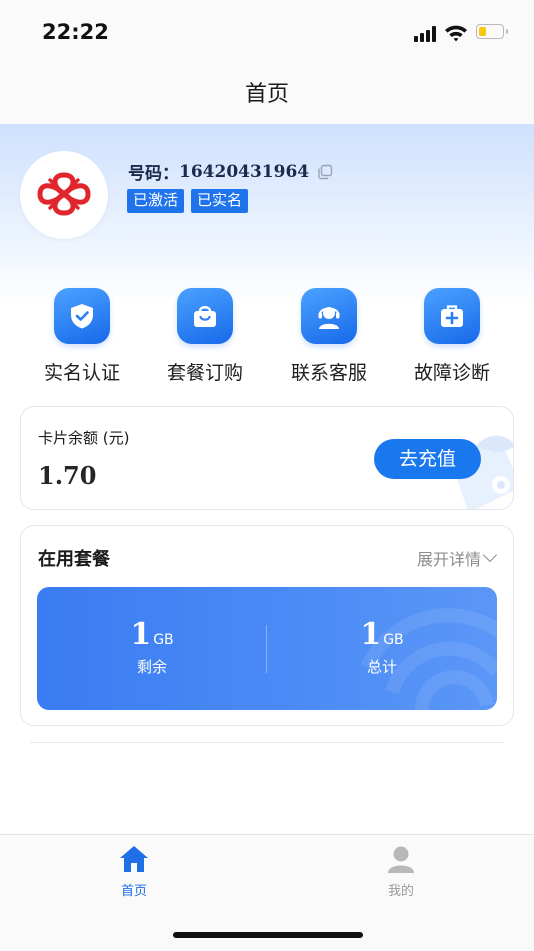 The height and width of the screenshot is (951, 534). Describe the element at coordinates (133, 891) in the screenshot. I see `tab-home-label: 首页` at that location.